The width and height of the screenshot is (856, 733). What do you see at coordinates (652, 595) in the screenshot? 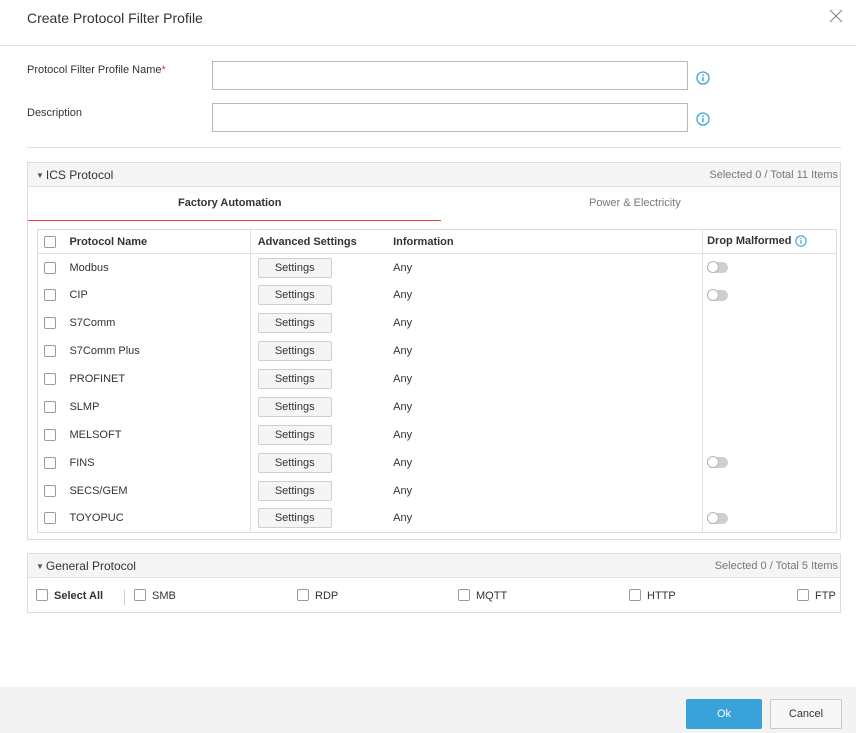
I see `protocol-option-http: HTTP` at bounding box center [652, 595].